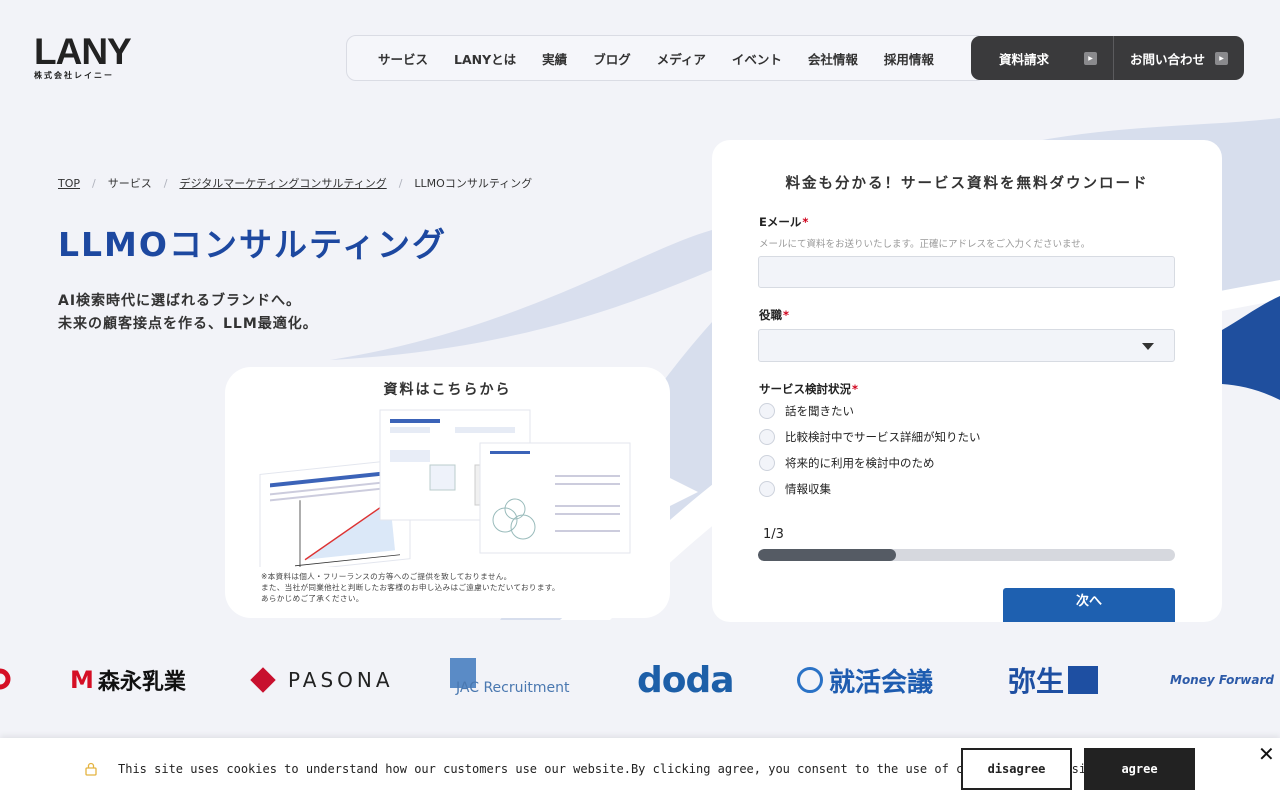 This screenshot has width=1280, height=800. What do you see at coordinates (967, 184) in the screenshot?
I see `form-title: 料金も分かる！サービス資料を無料ダウンロード` at bounding box center [967, 184].